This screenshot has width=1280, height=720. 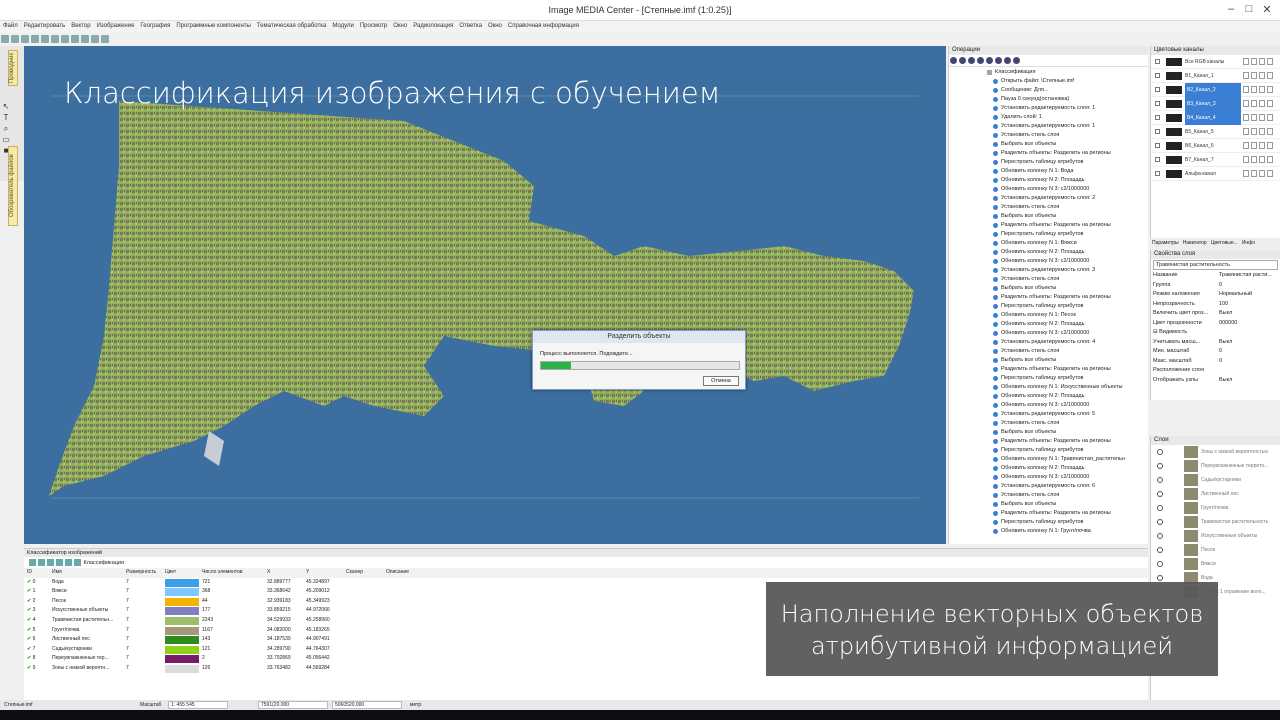 What do you see at coordinates (1044, 243) in the screenshot?
I see `operation-item: Обновить колонку N 1: Вяжси` at bounding box center [1044, 243].